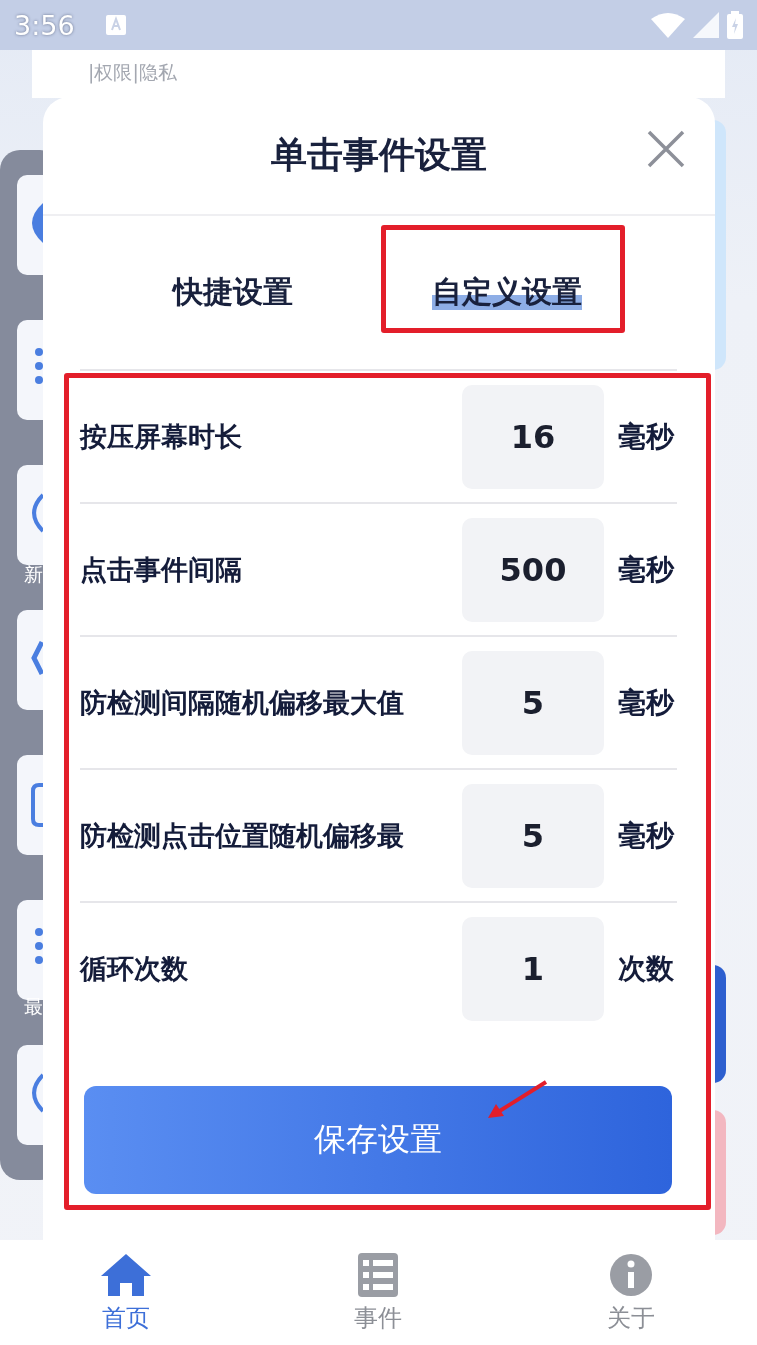  What do you see at coordinates (533, 436) in the screenshot?
I see `number-field: 16` at bounding box center [533, 436].